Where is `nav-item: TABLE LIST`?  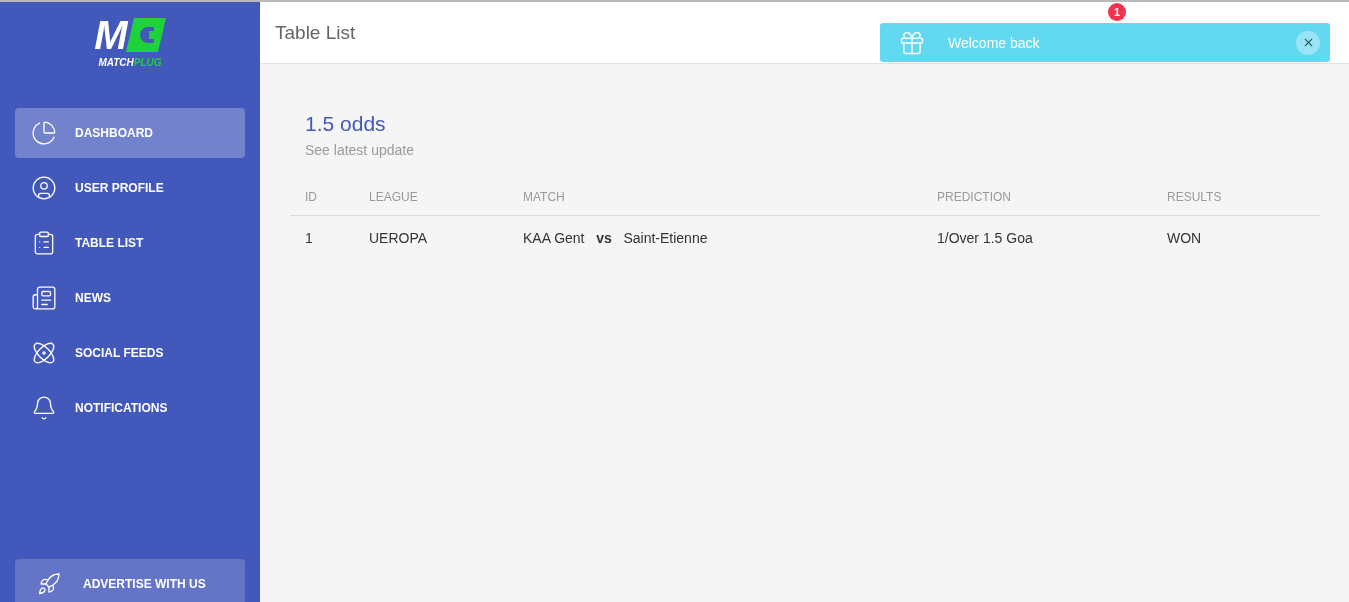
nav-item: TABLE LIST is located at coordinates (130, 243).